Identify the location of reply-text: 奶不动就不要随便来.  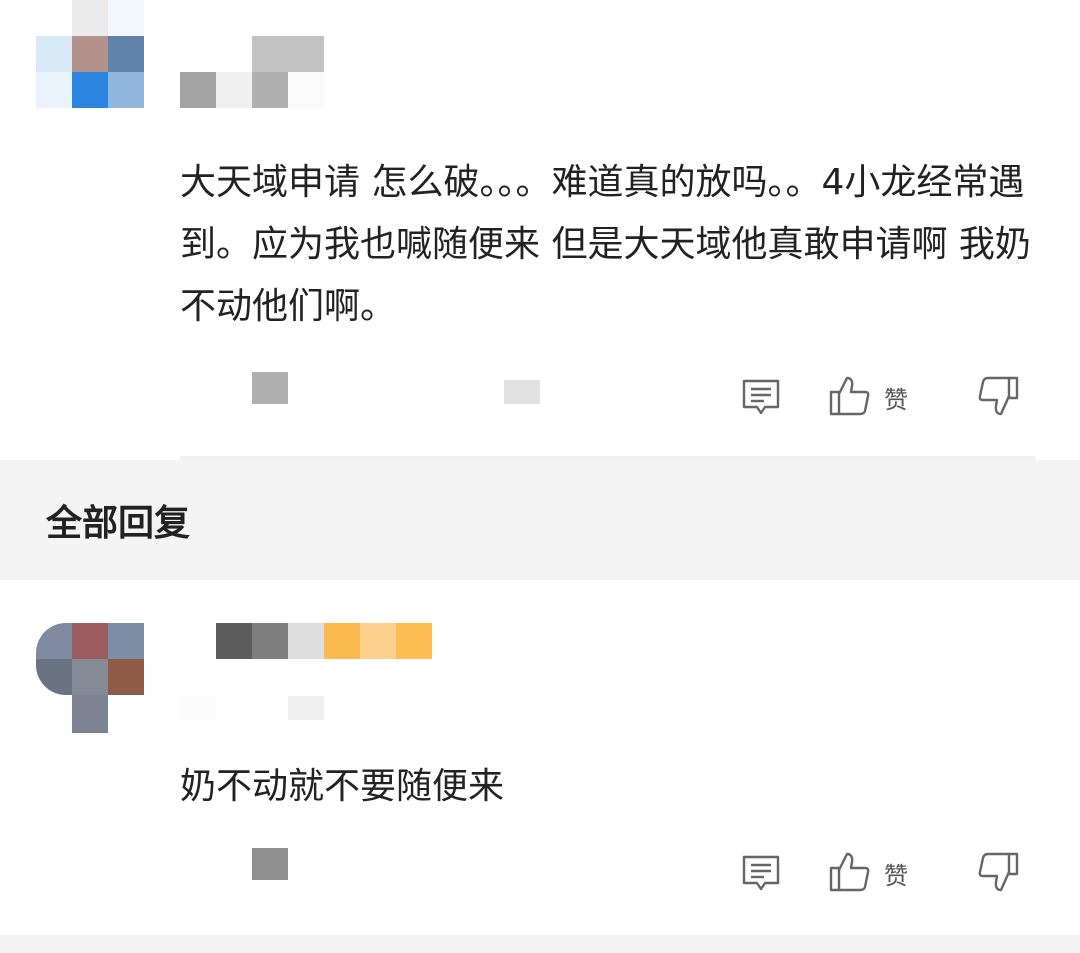
(342, 786).